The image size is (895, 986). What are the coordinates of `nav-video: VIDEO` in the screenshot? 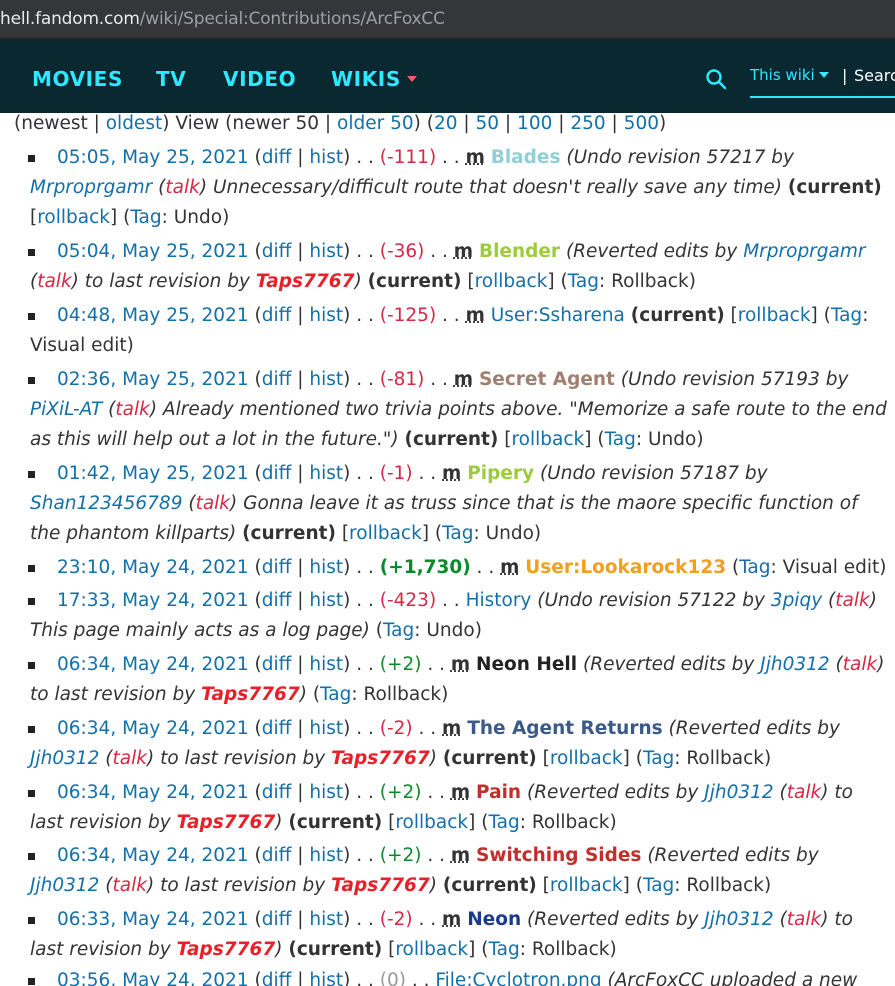 It's located at (259, 79).